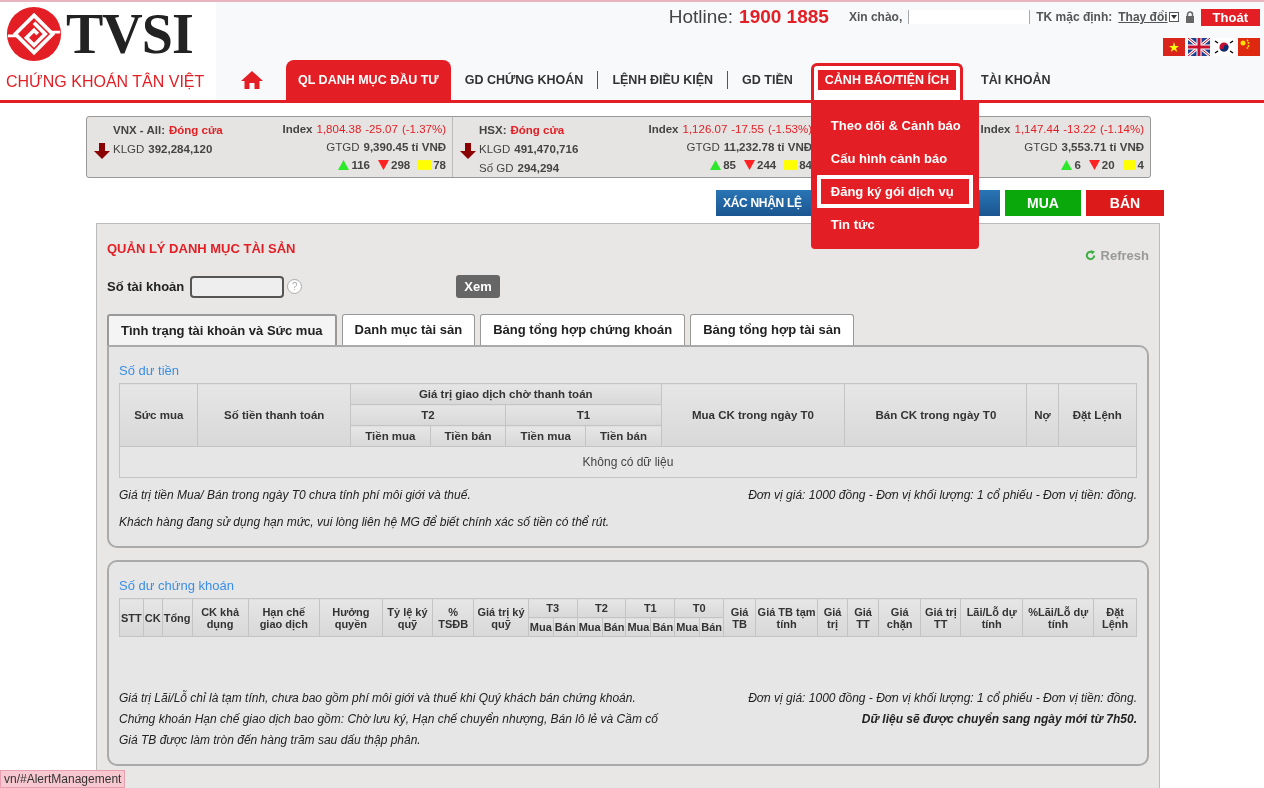 Image resolution: width=1264 pixels, height=788 pixels. What do you see at coordinates (1173, 17) in the screenshot?
I see `dropdown-icon` at bounding box center [1173, 17].